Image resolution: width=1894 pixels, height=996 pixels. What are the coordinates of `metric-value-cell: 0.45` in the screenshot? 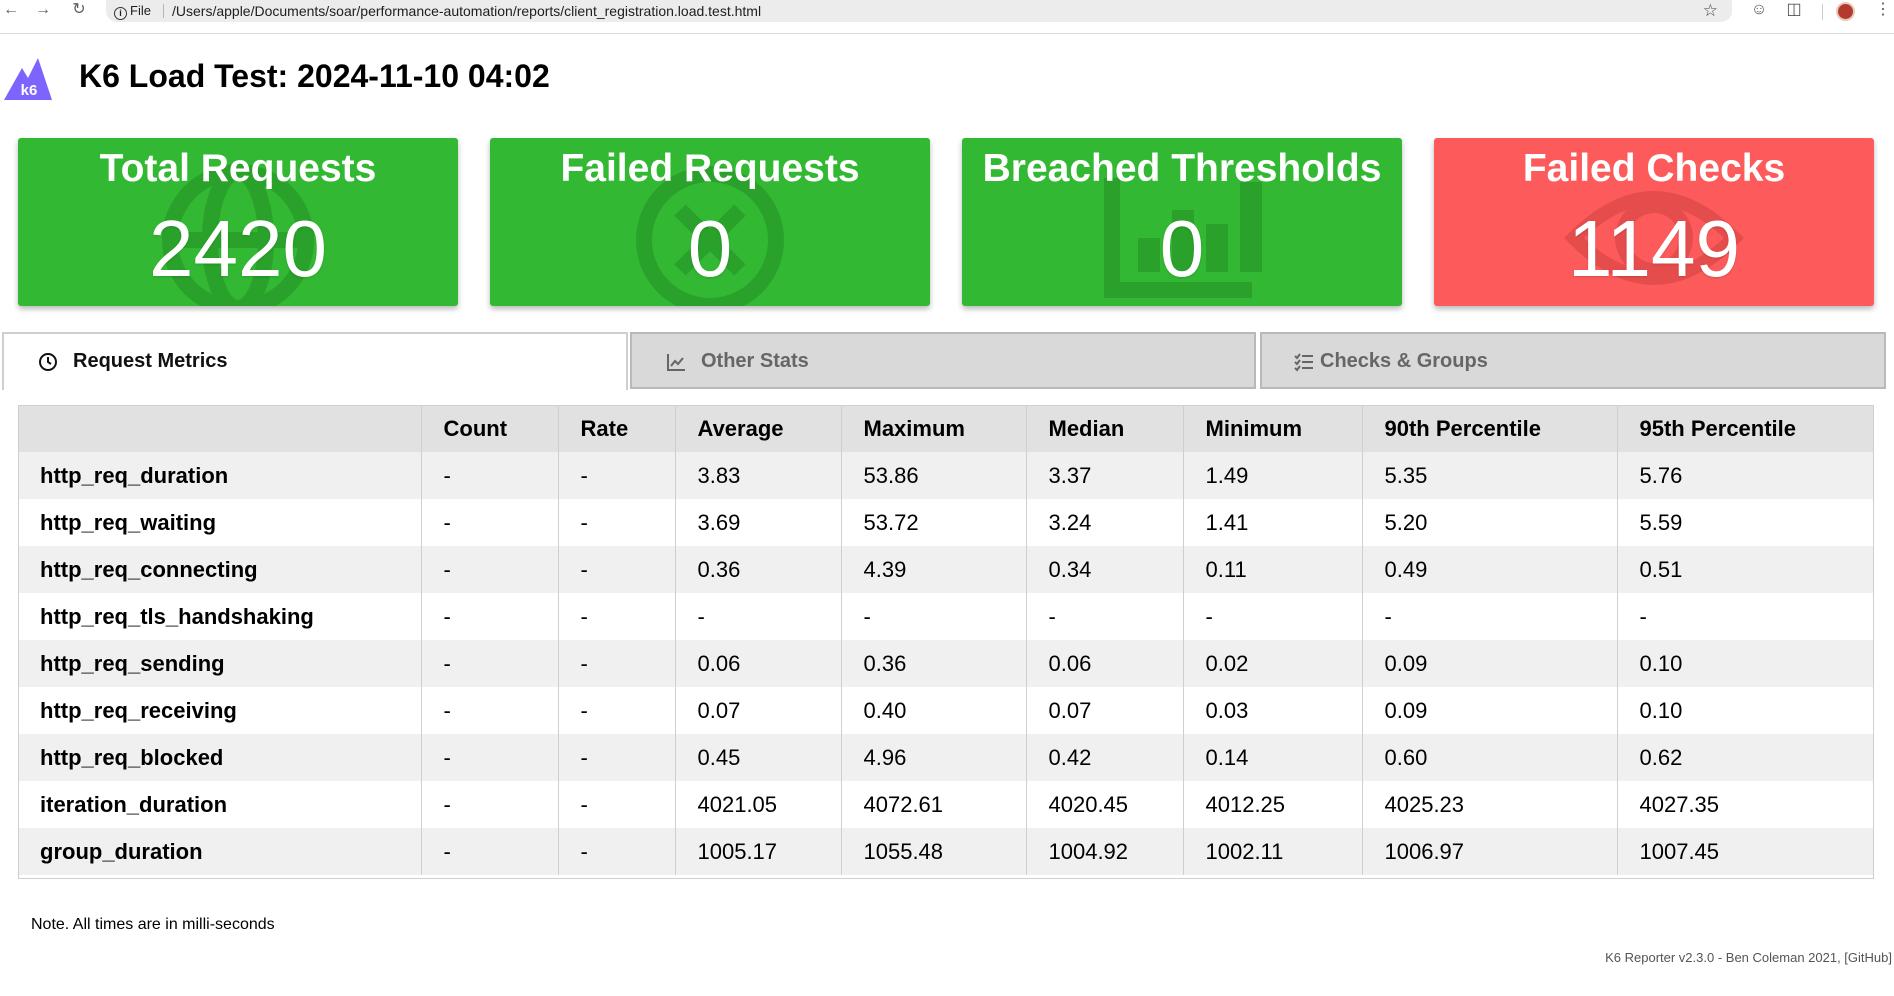 It's located at (758, 757).